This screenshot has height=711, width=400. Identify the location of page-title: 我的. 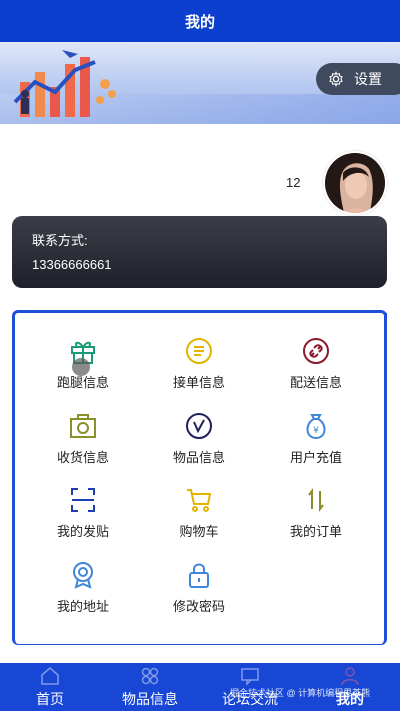
(199, 22).